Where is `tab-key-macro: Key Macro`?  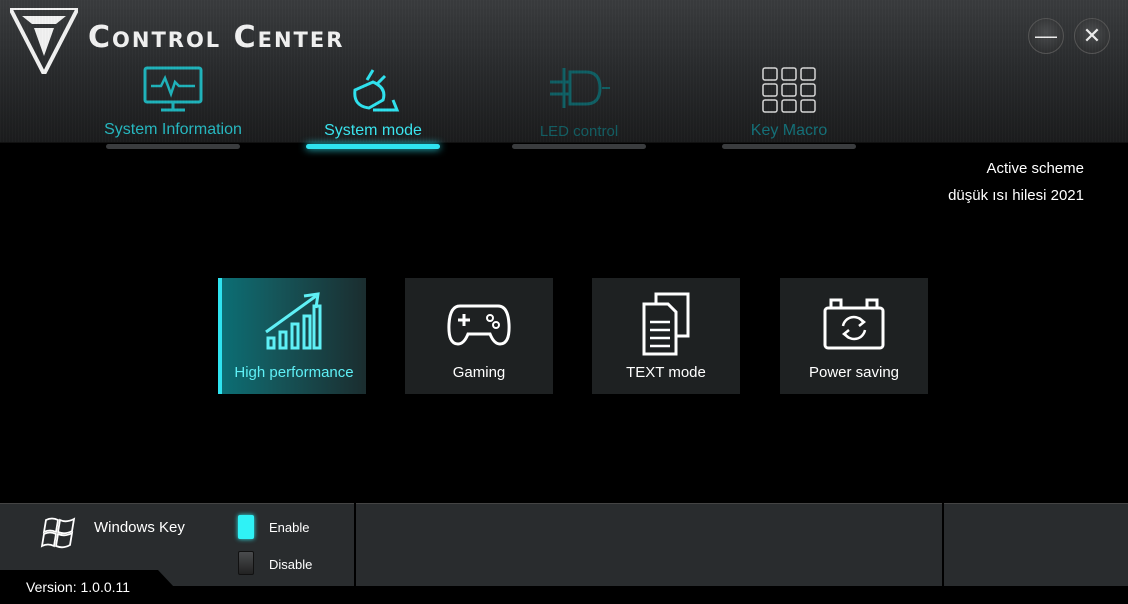 tab-key-macro: Key Macro is located at coordinates (789, 107).